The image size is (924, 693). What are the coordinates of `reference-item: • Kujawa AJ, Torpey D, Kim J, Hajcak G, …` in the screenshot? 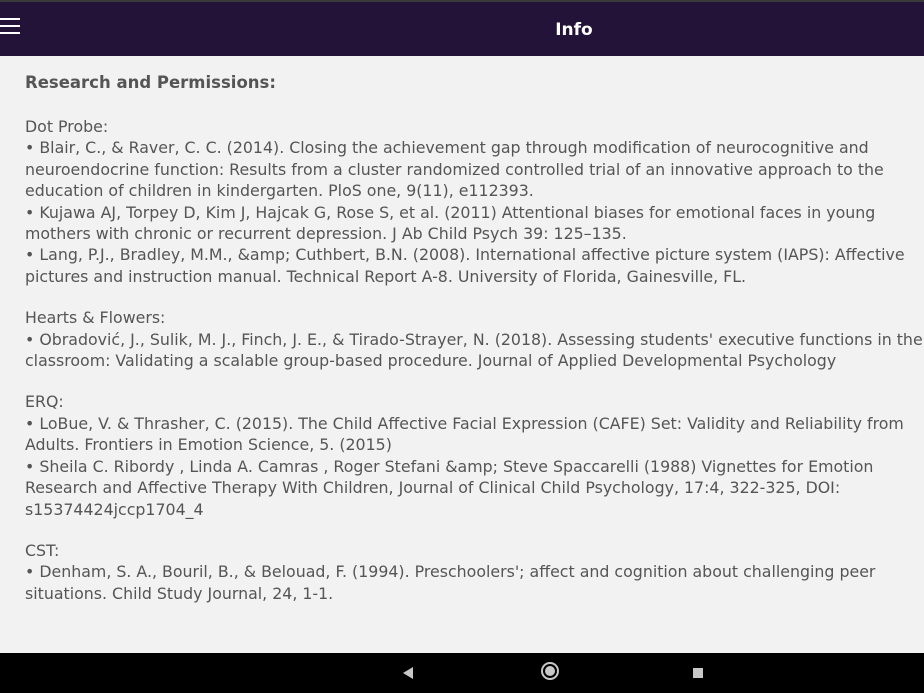 It's located at (474, 223).